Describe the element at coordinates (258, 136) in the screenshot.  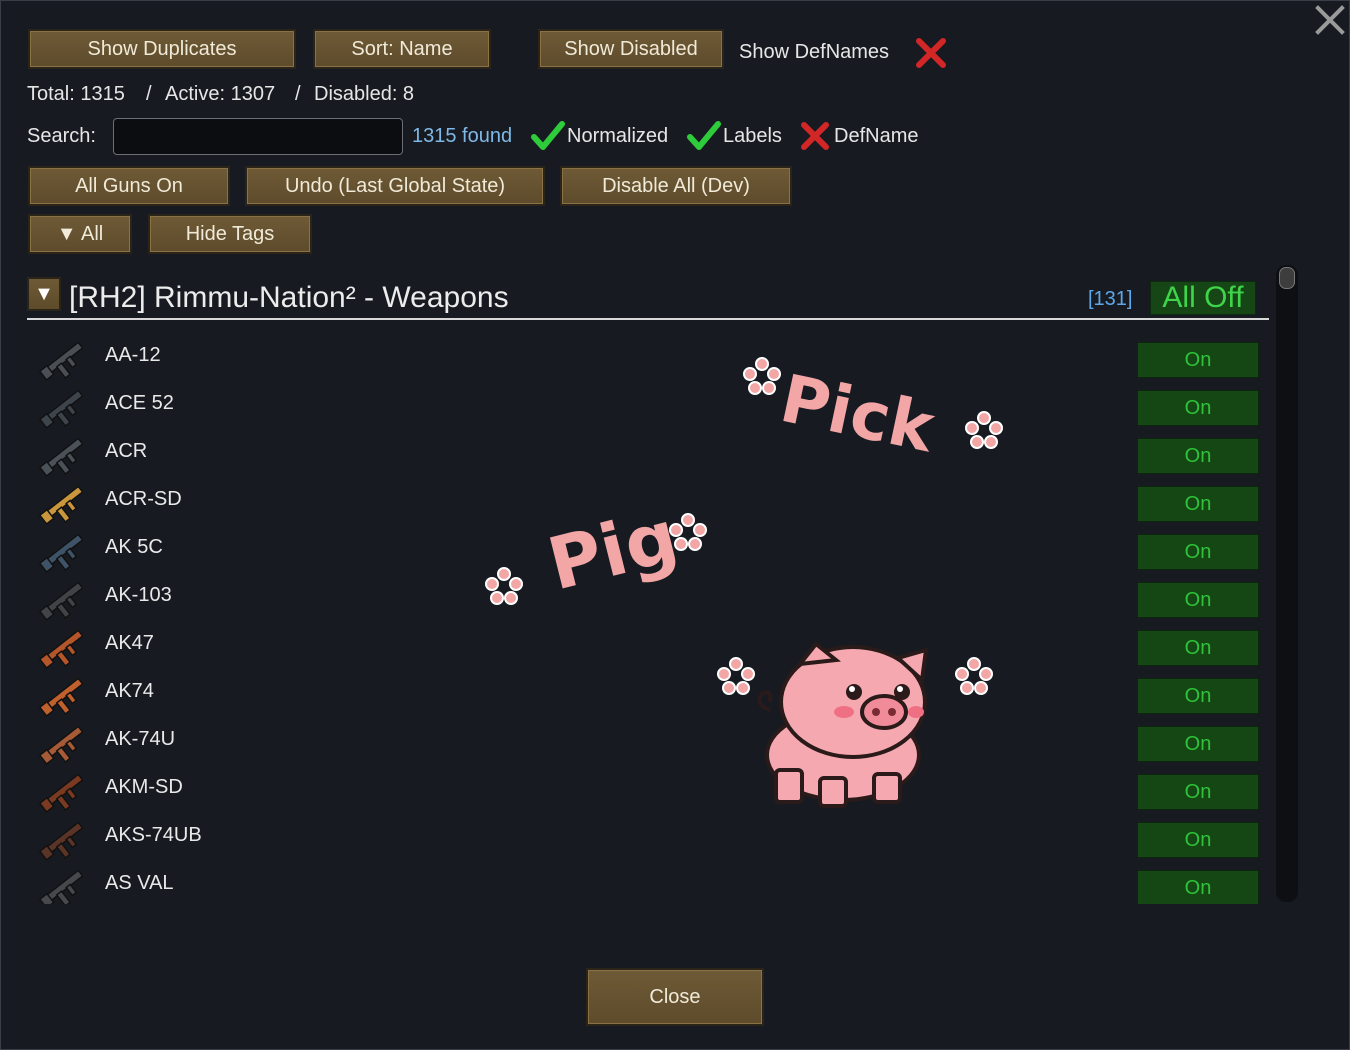
I see `search-input` at that location.